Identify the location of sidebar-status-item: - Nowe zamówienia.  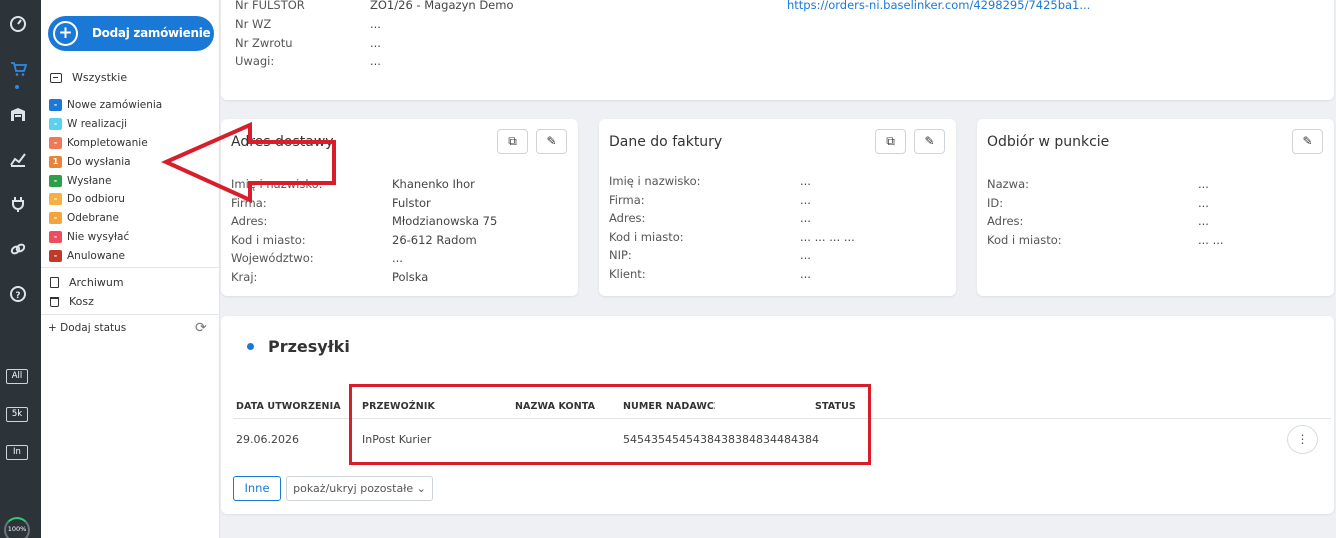
(134, 105).